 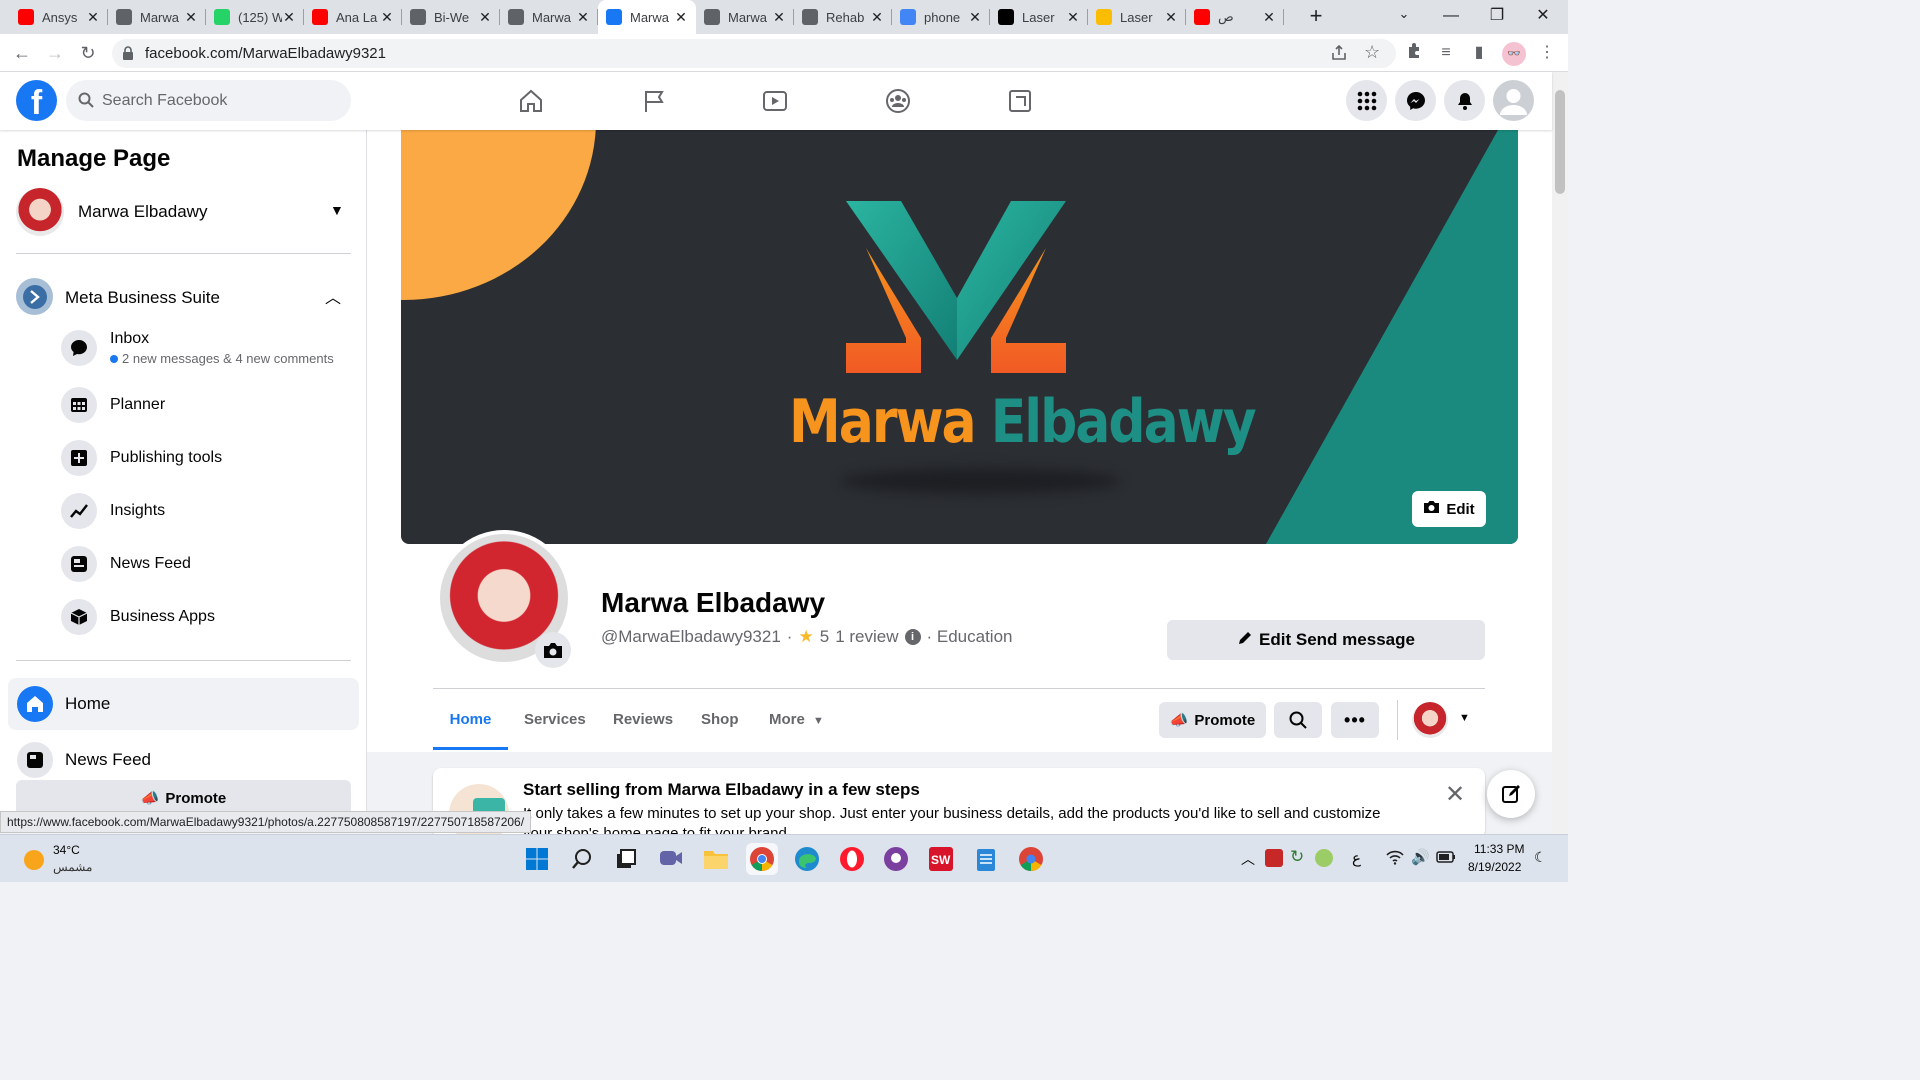 I want to click on browser-tab: ص ✕, so click(x=1235, y=17).